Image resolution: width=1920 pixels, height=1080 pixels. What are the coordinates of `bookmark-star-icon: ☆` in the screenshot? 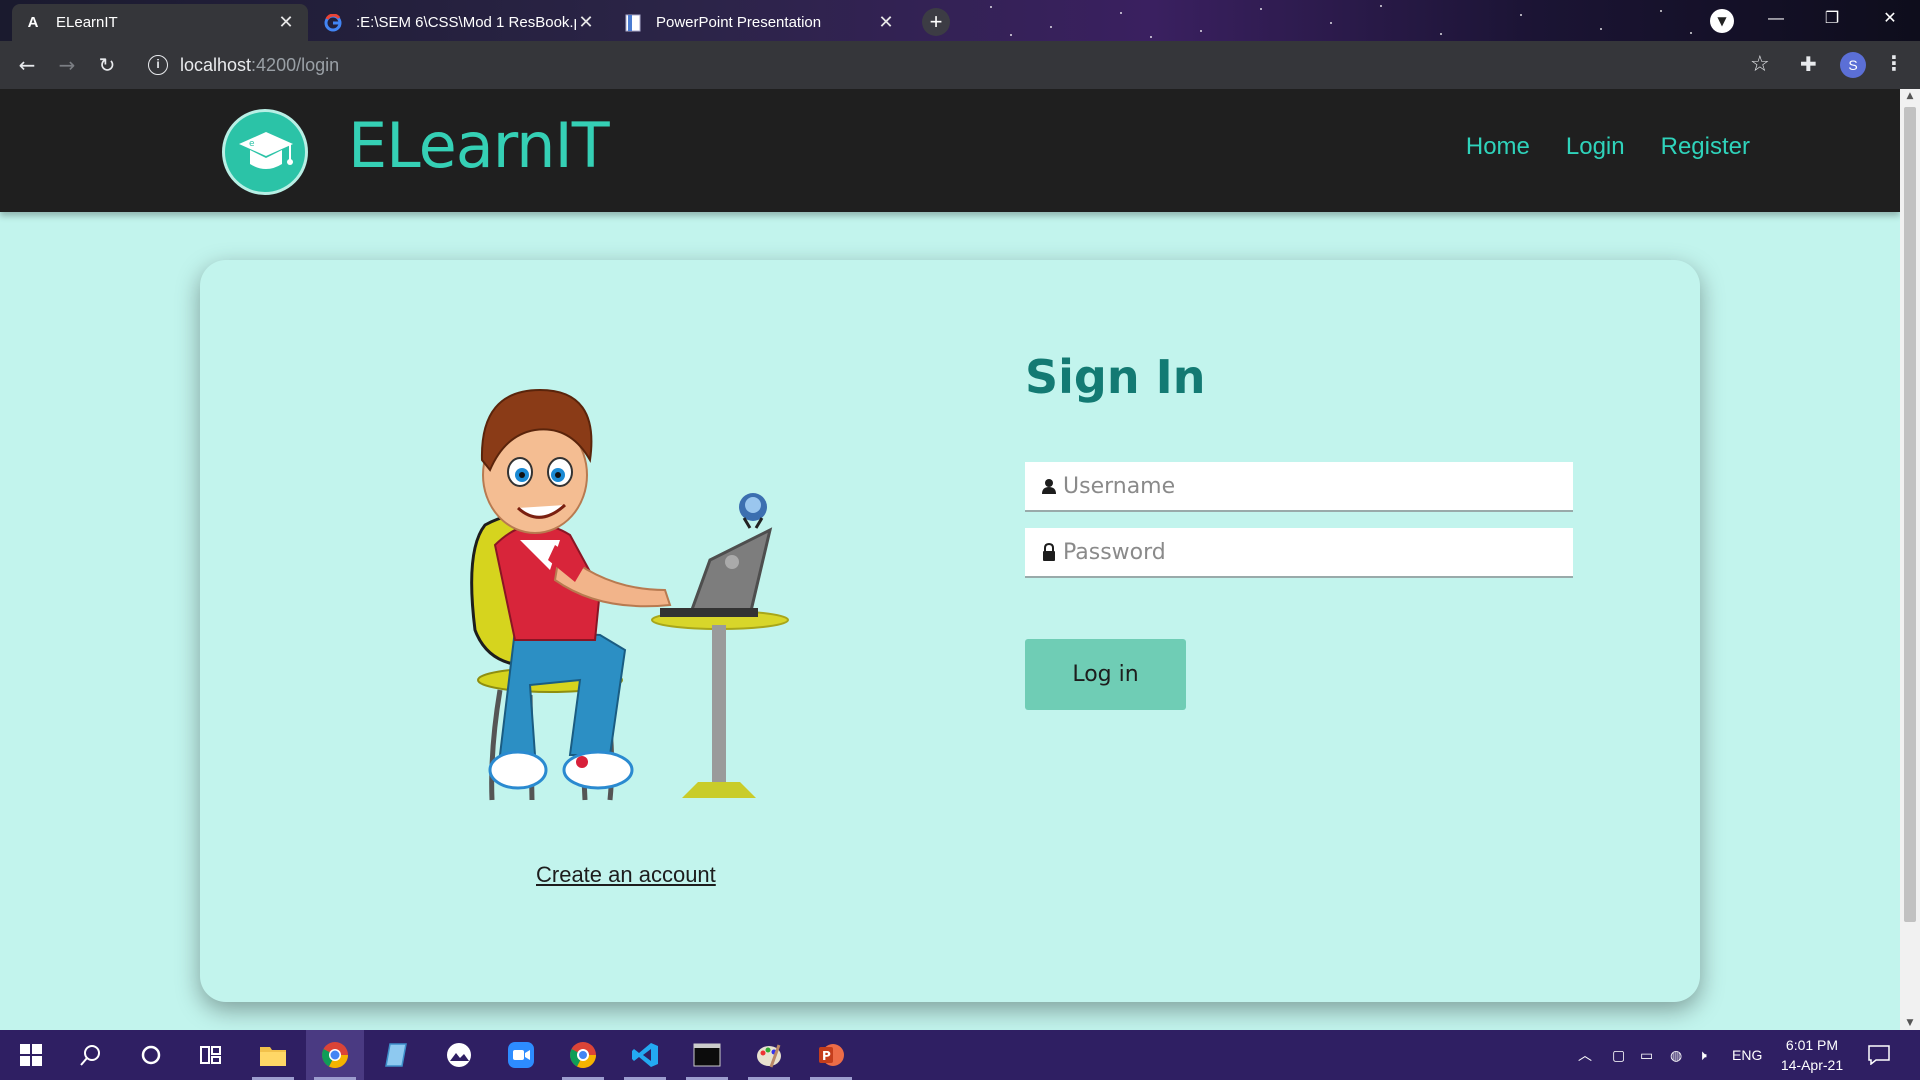 It's located at (1760, 64).